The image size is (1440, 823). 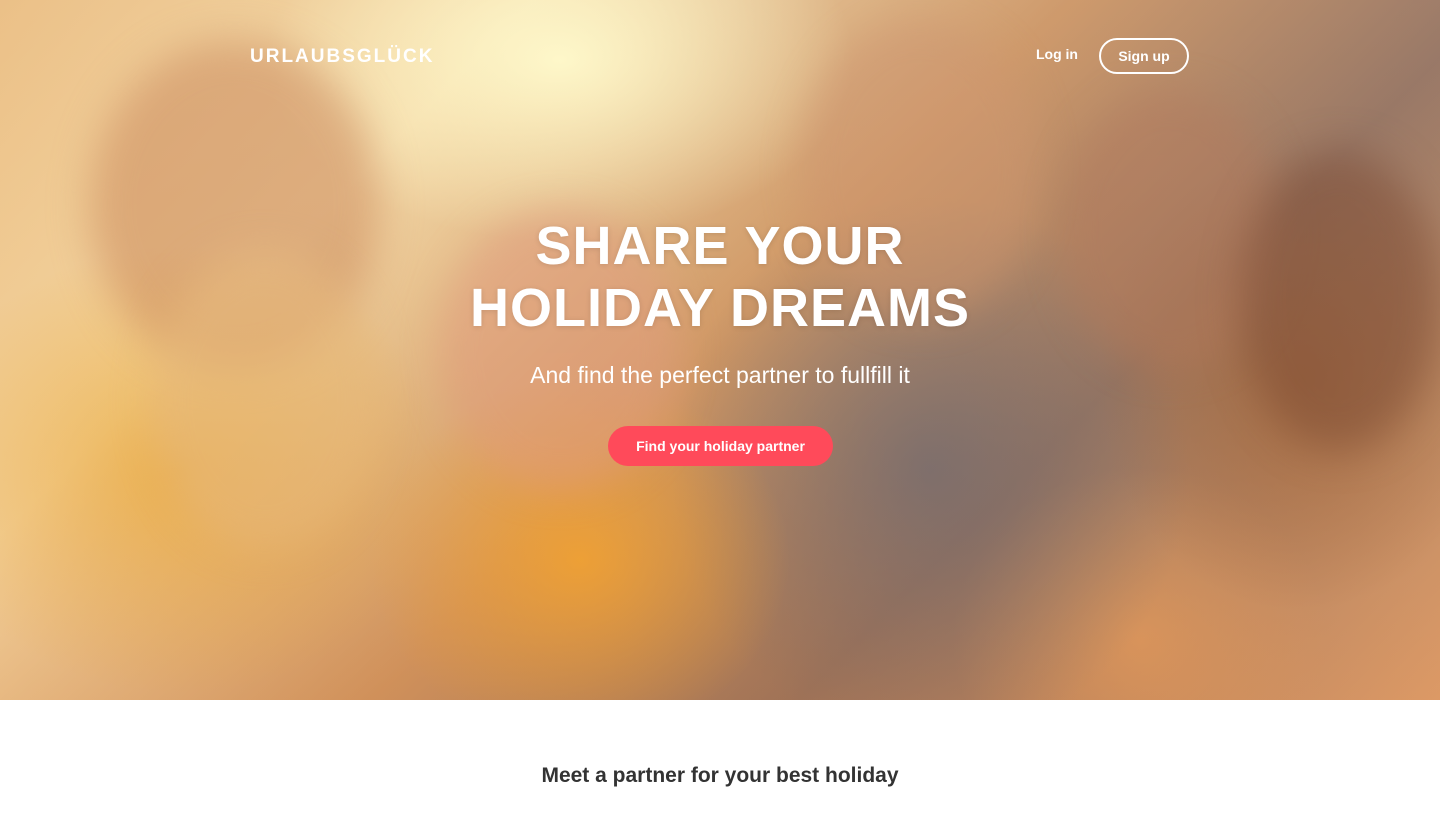 I want to click on hero-headline-line-2: HOLIDAY DREAMS, so click(x=720, y=308).